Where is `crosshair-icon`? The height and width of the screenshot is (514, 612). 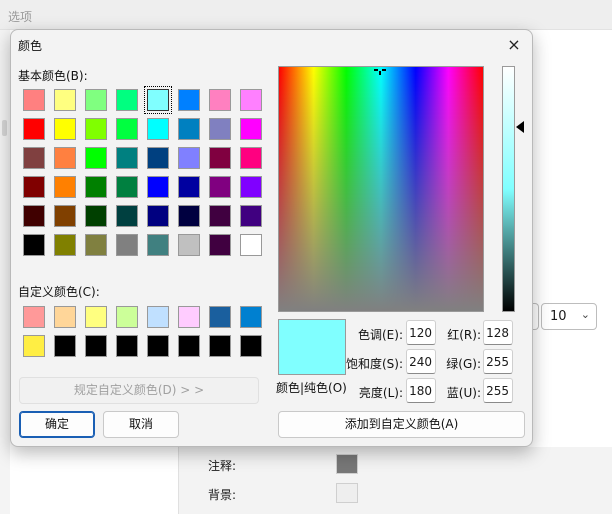 crosshair-icon is located at coordinates (380, 72).